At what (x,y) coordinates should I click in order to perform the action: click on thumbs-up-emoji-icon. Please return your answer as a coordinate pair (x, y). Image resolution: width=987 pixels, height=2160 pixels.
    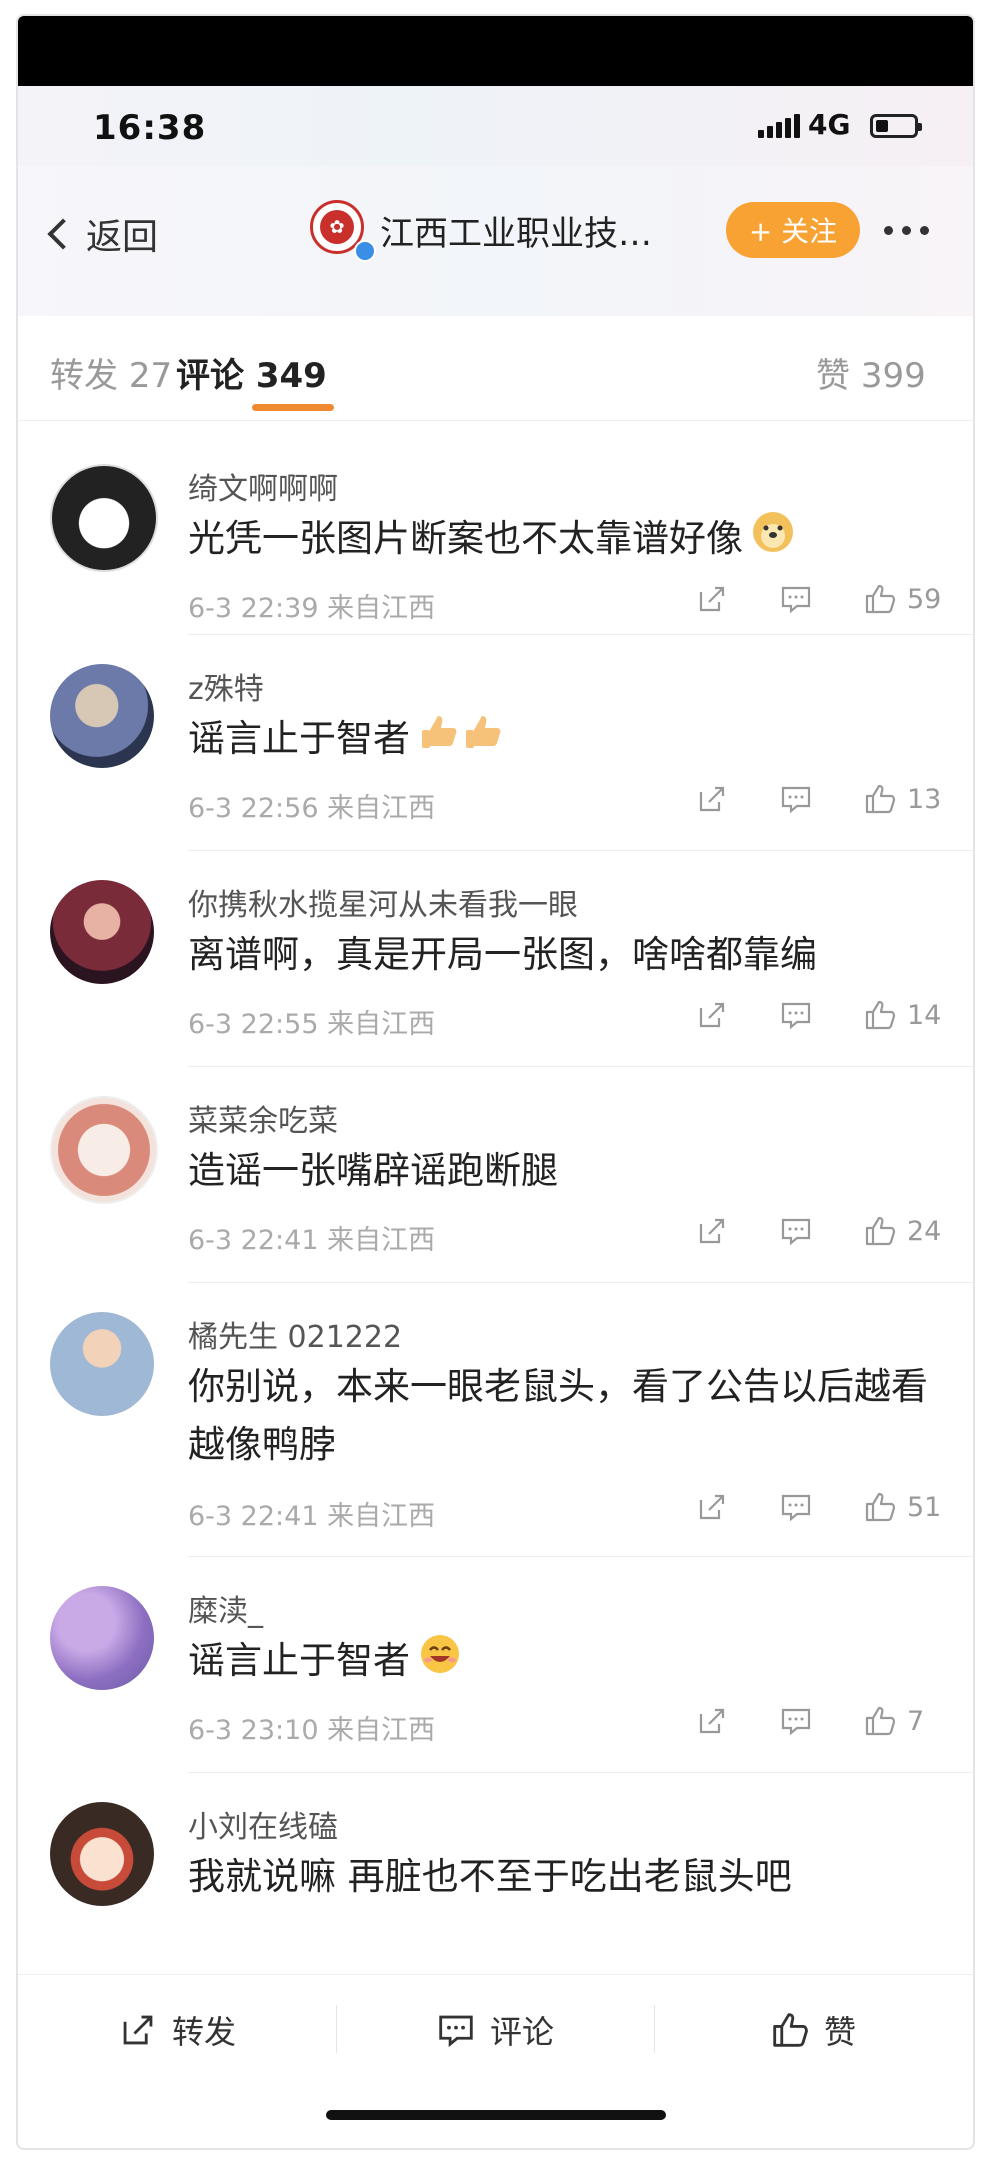
    Looking at the image, I should click on (462, 740).